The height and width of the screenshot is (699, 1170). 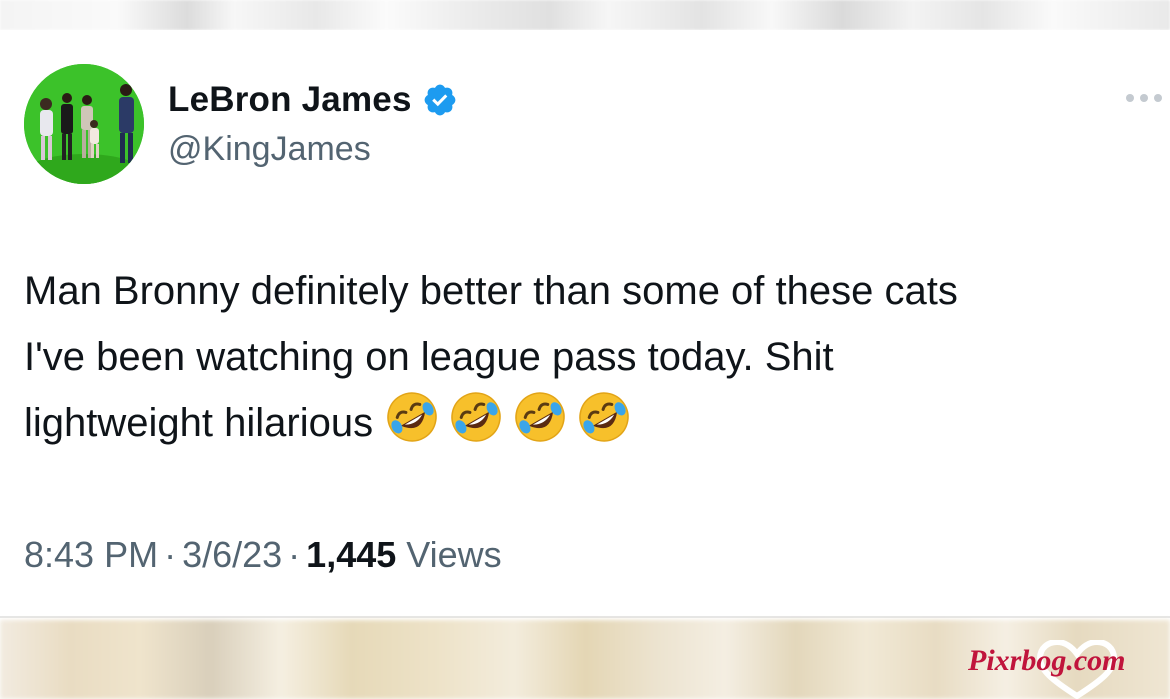 What do you see at coordinates (351, 554) in the screenshot?
I see `views-count: 1,445` at bounding box center [351, 554].